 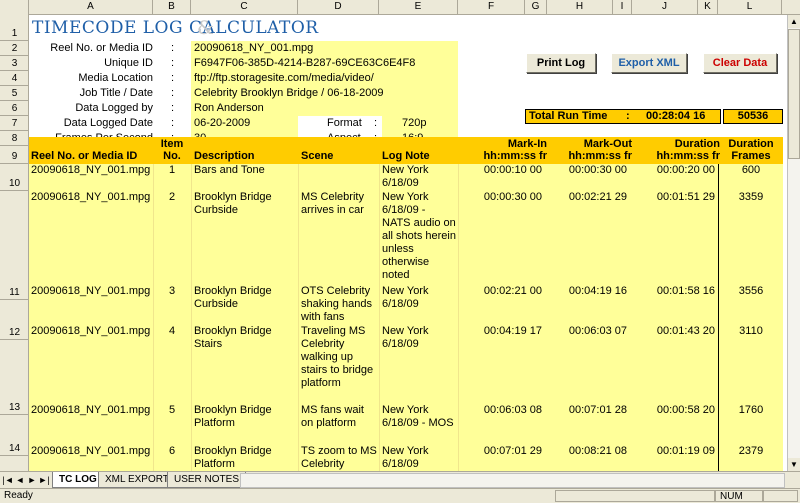 What do you see at coordinates (172, 451) in the screenshot?
I see `cell-item: 6` at bounding box center [172, 451].